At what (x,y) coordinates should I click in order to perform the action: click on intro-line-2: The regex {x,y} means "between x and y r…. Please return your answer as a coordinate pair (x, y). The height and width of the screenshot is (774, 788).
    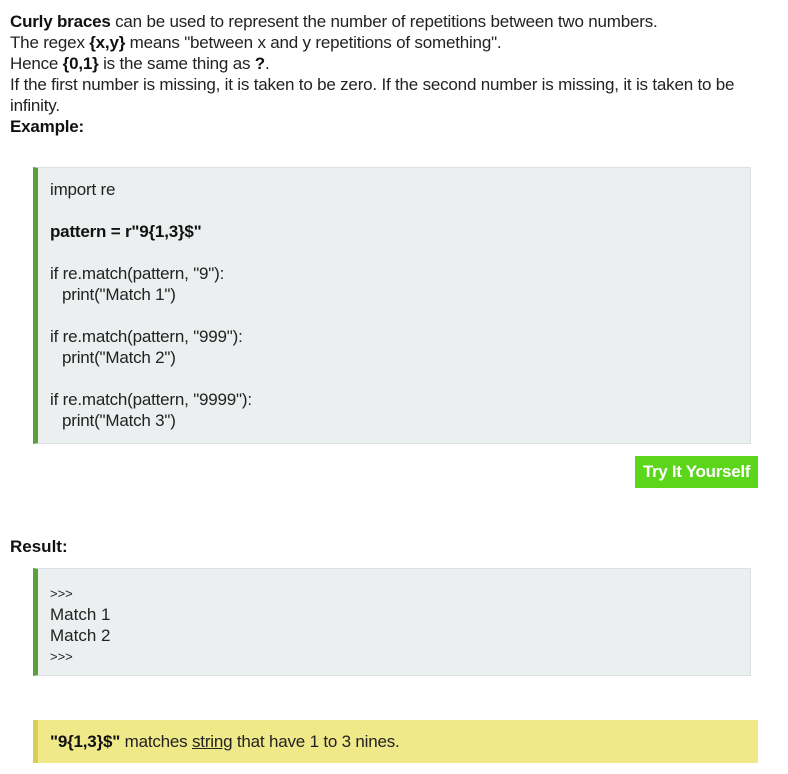
    Looking at the image, I should click on (256, 42).